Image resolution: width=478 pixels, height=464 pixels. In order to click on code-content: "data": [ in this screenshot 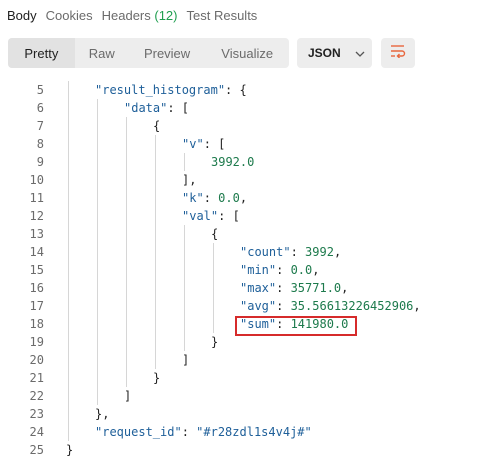, I will do `click(156, 108)`.